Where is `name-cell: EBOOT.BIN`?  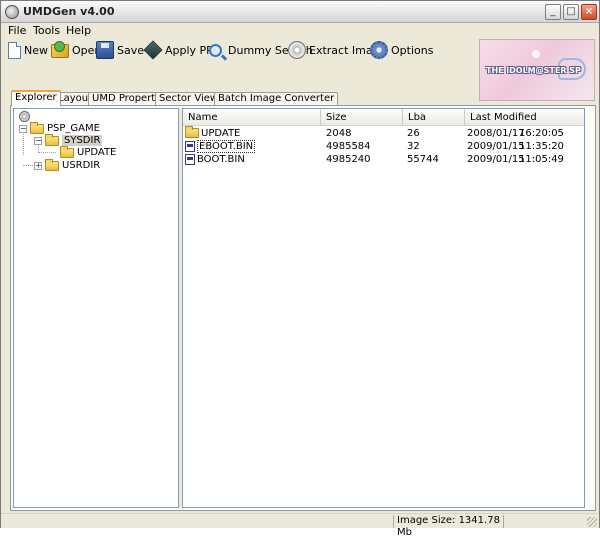
name-cell: EBOOT.BIN is located at coordinates (220, 146).